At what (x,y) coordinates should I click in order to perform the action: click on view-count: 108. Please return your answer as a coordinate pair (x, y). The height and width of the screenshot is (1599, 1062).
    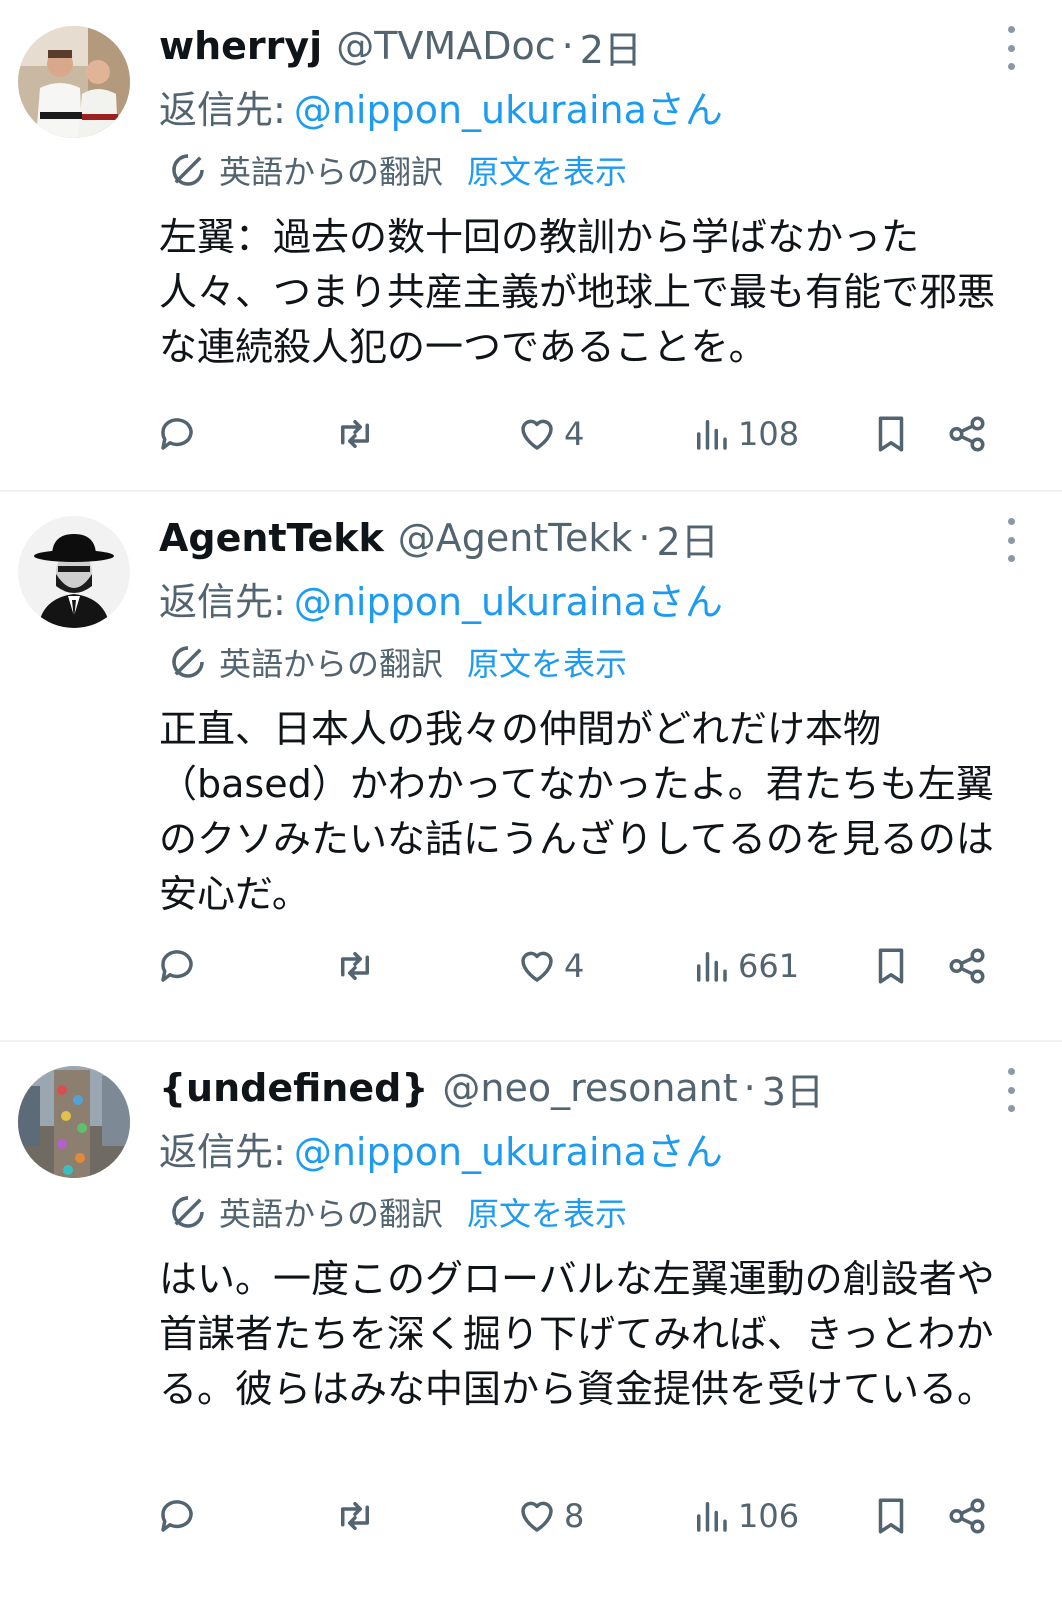
    Looking at the image, I should click on (769, 434).